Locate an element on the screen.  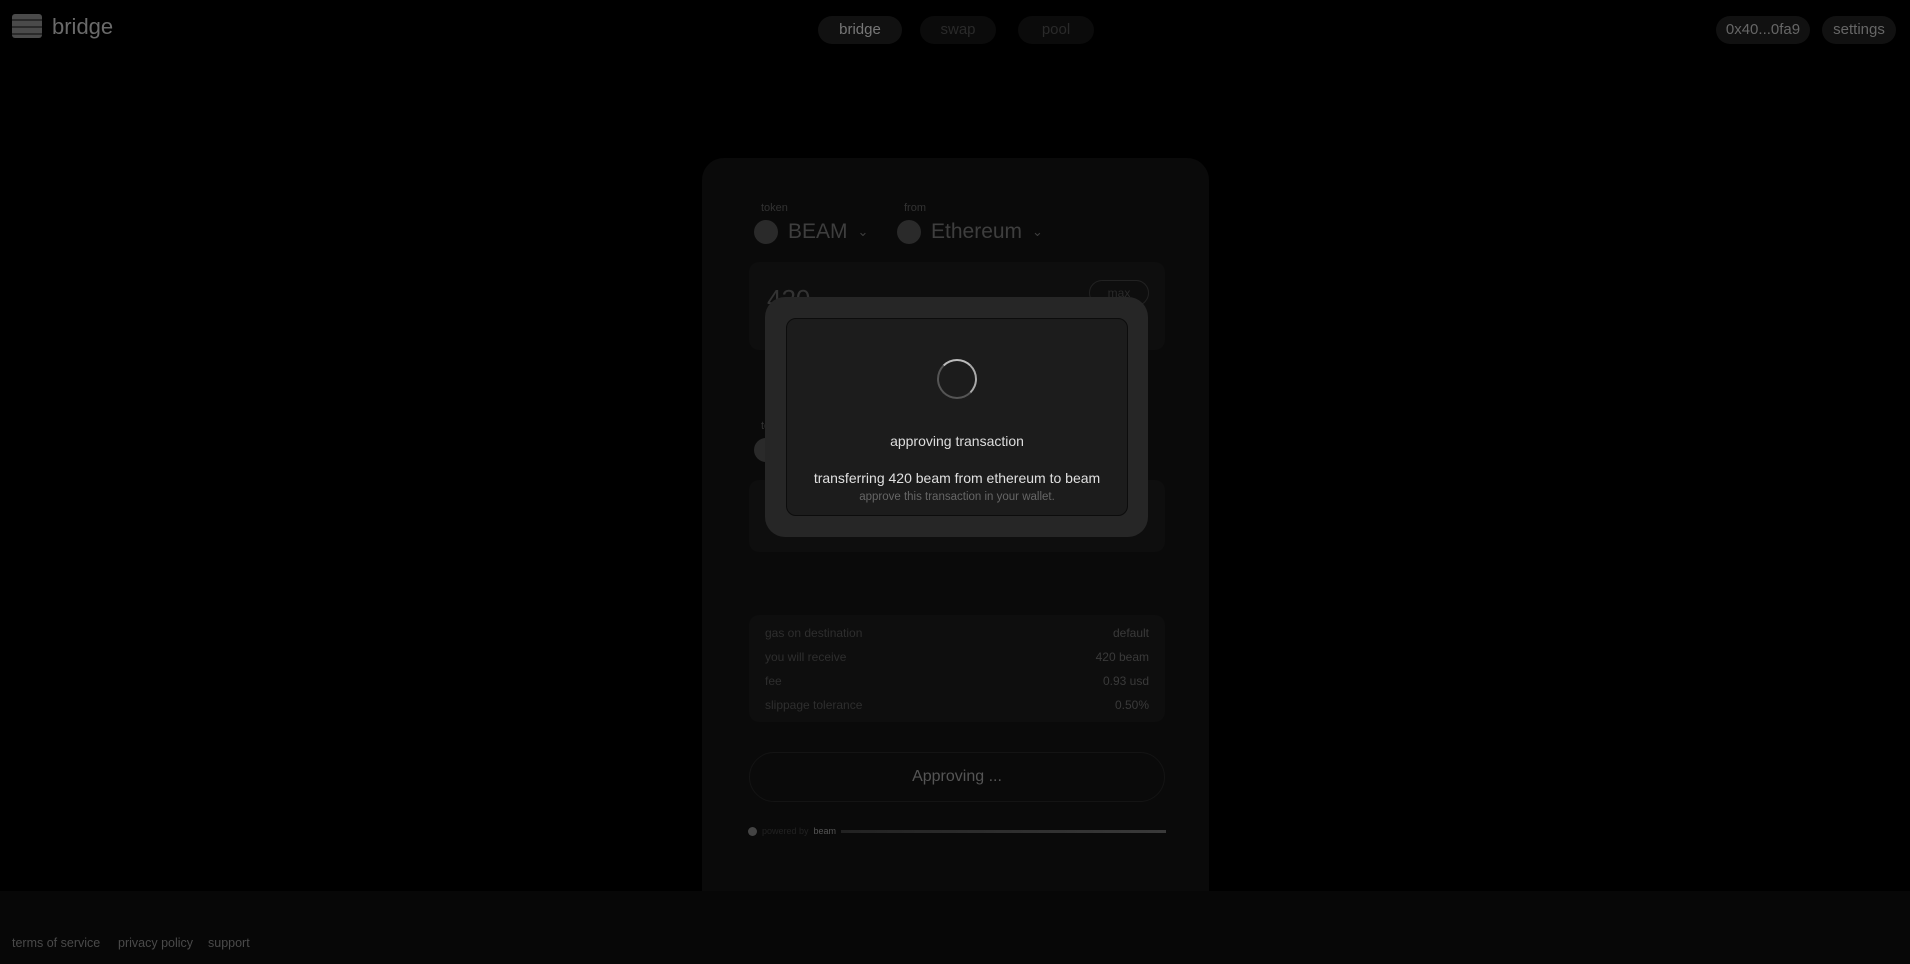
detail-row: gas on destination default is located at coordinates (957, 633).